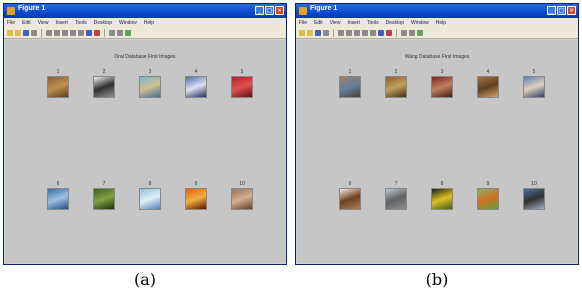 Image resolution: width=582 pixels, height=295 pixels. I want to click on image-thumb: 2, so click(396, 83).